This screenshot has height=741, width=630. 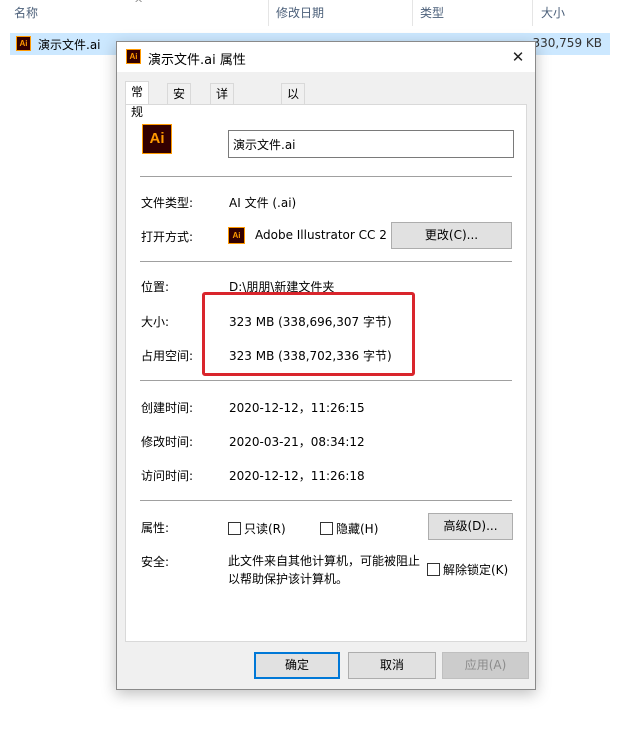 I want to click on ai-file-large-icon: Ai, so click(x=157, y=139).